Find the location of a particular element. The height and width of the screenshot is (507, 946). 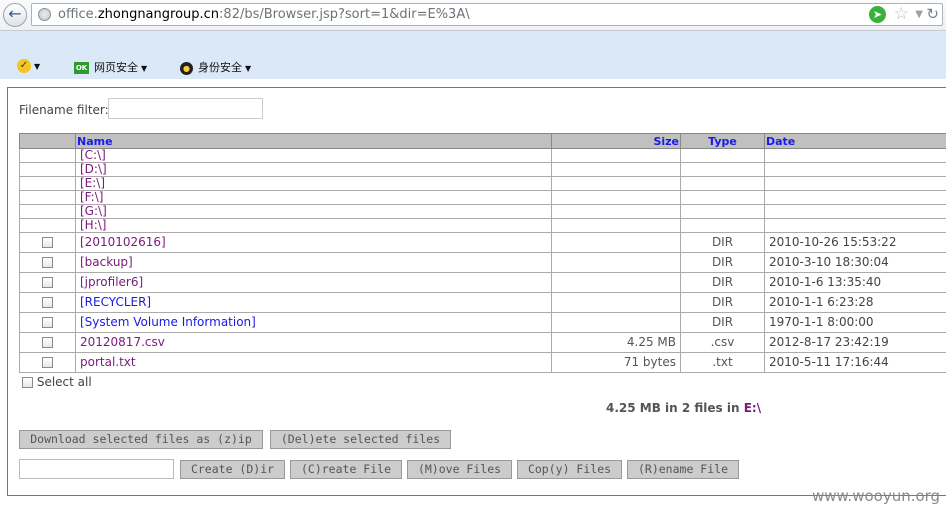

file-type: .txt is located at coordinates (722, 362).